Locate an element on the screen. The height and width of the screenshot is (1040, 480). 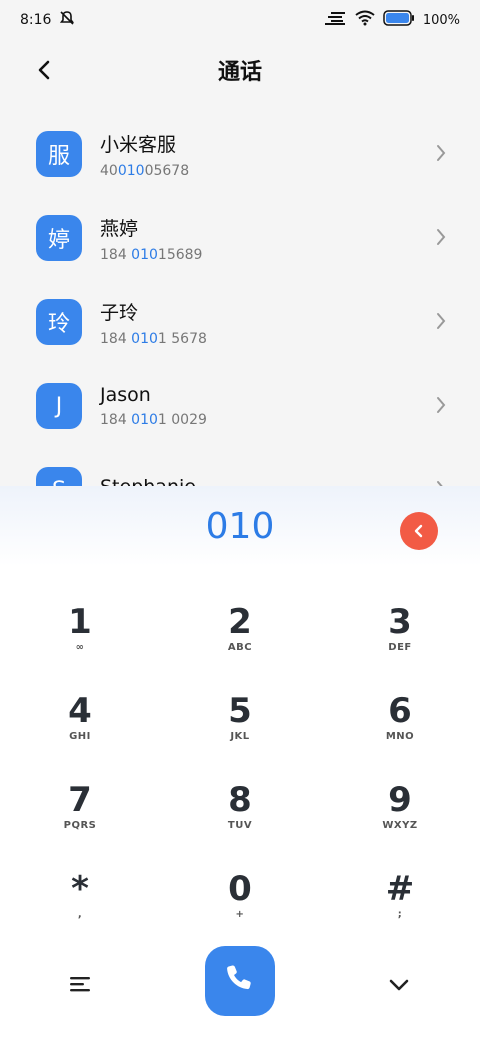
page-title: 通话 is located at coordinates (239, 72).